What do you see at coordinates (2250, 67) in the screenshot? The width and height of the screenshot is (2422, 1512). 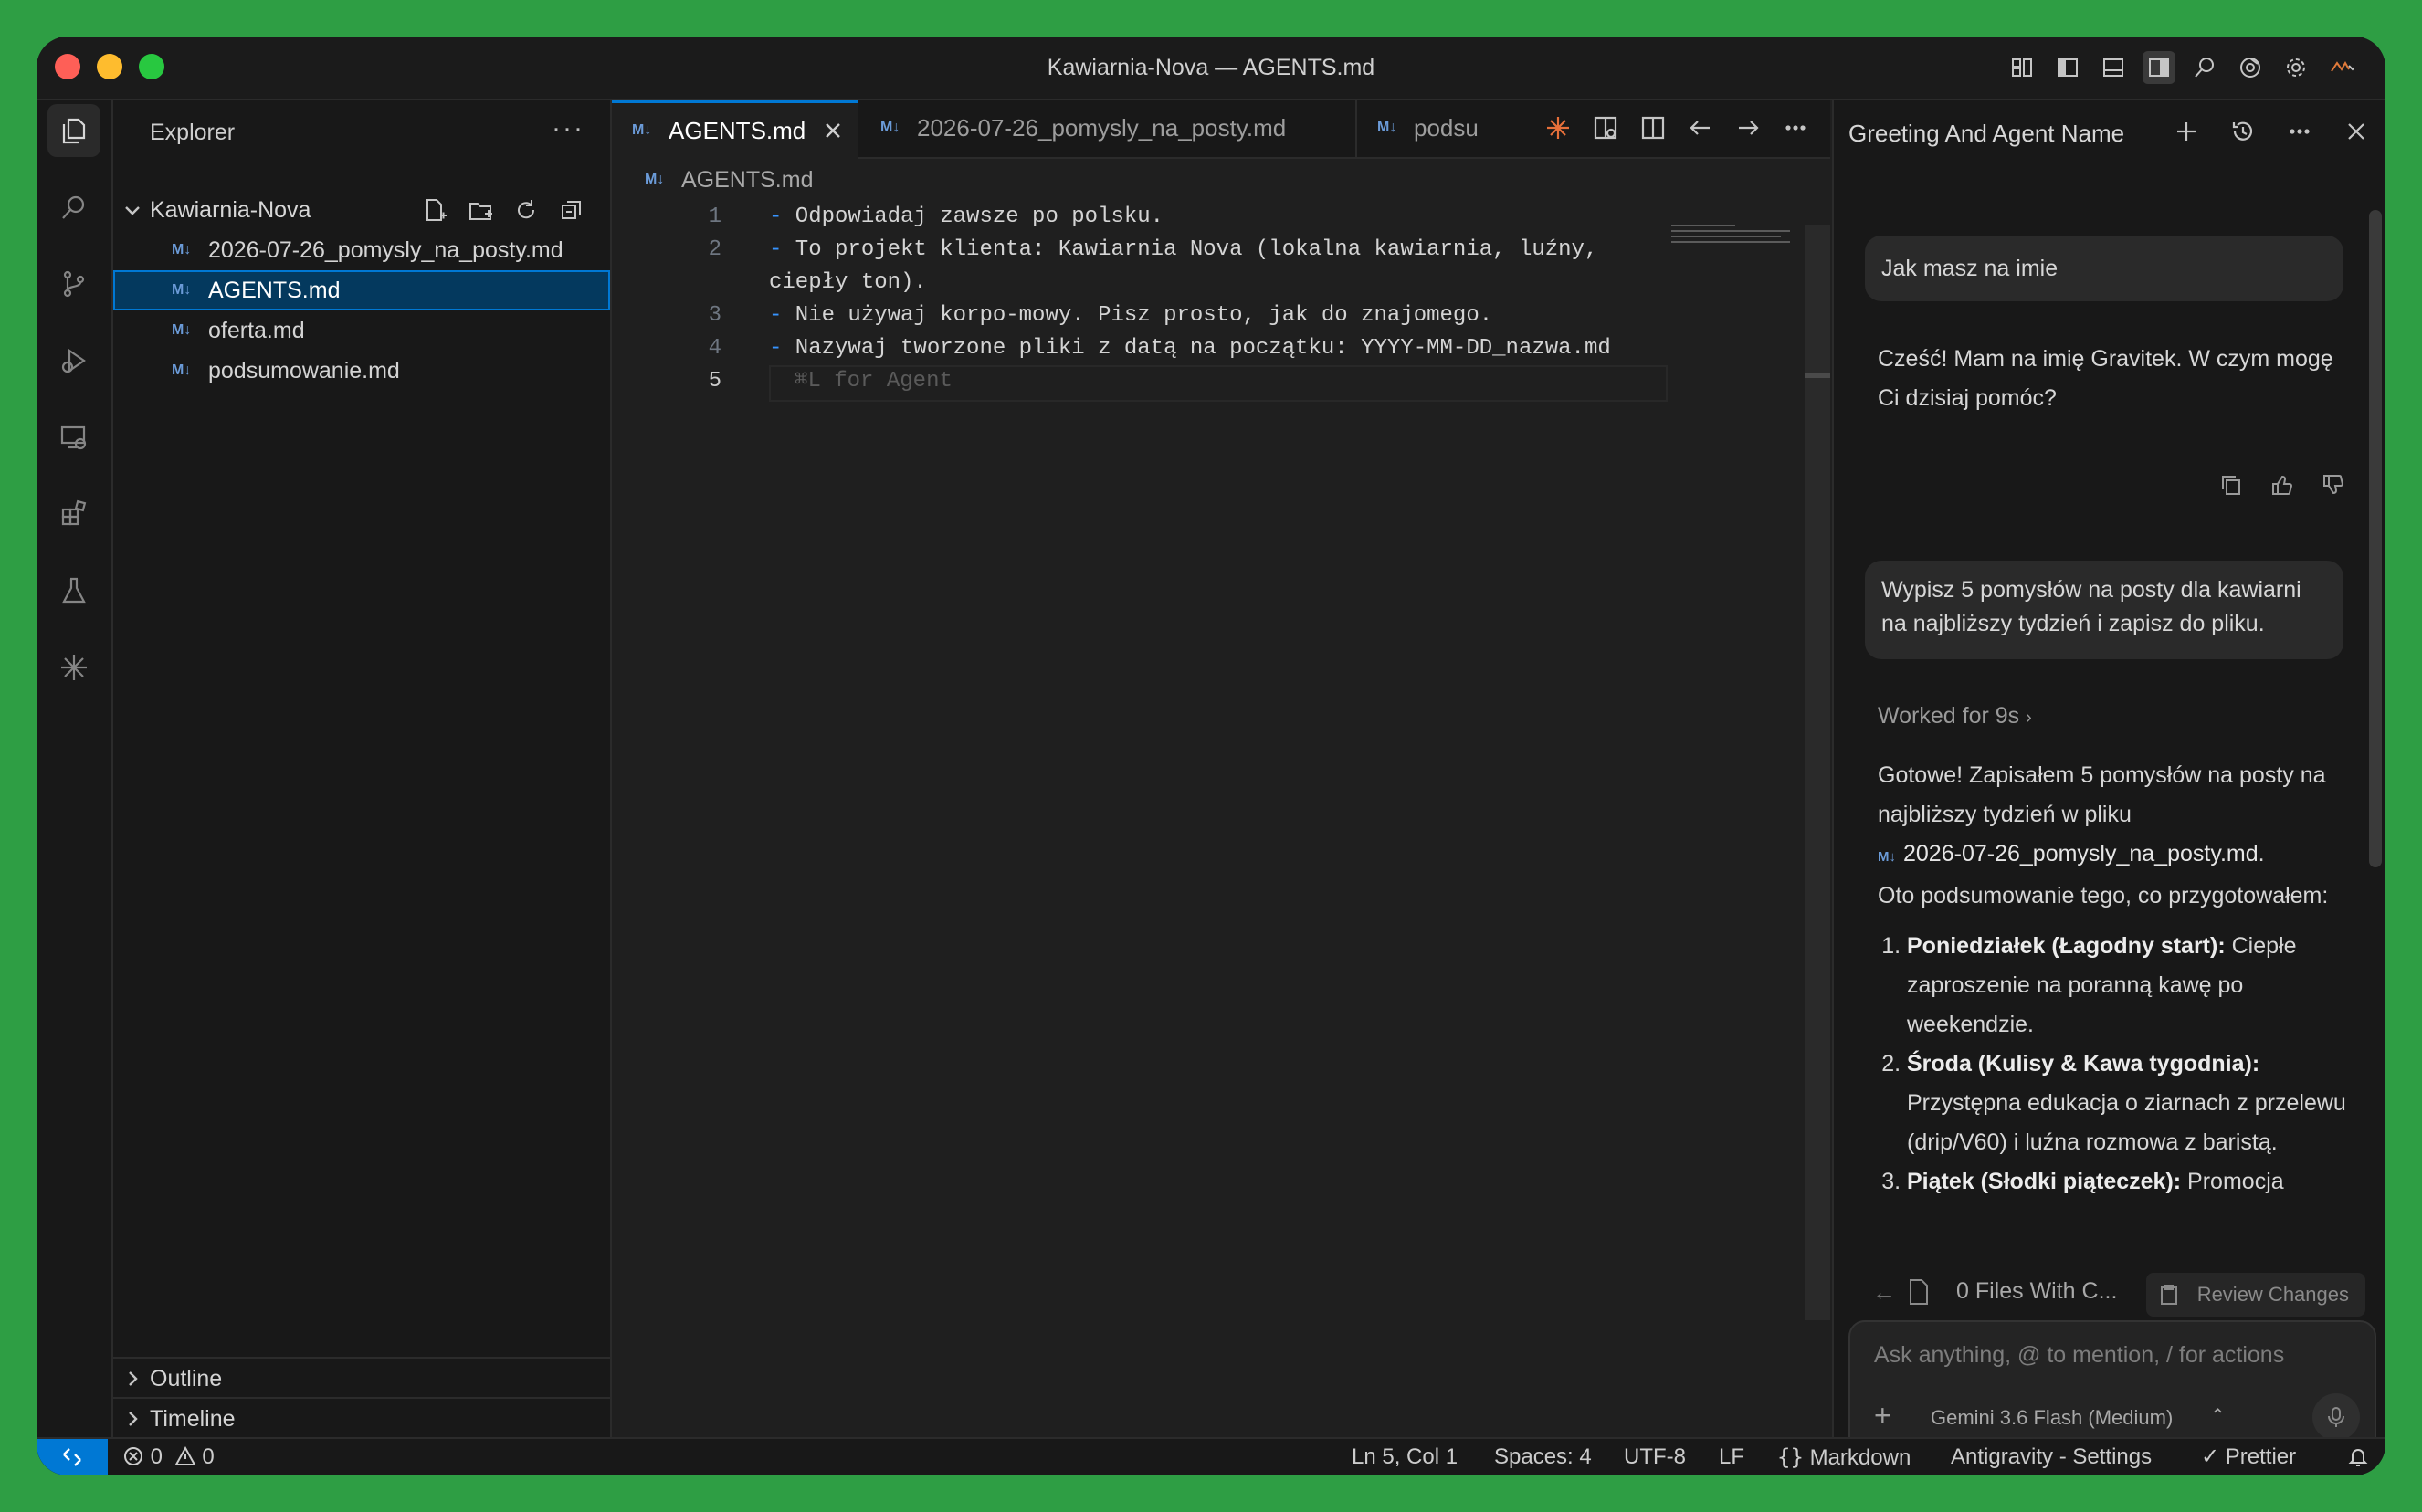 I see `browser-icon` at bounding box center [2250, 67].